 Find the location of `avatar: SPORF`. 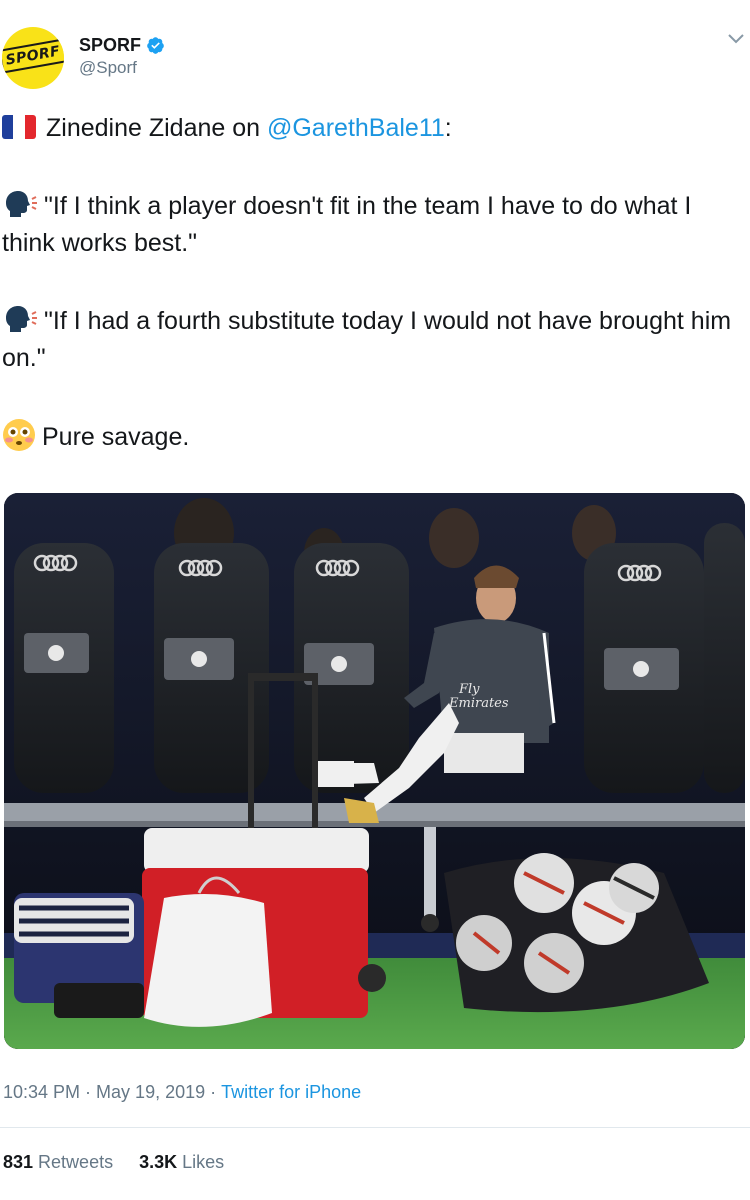

avatar: SPORF is located at coordinates (33, 58).